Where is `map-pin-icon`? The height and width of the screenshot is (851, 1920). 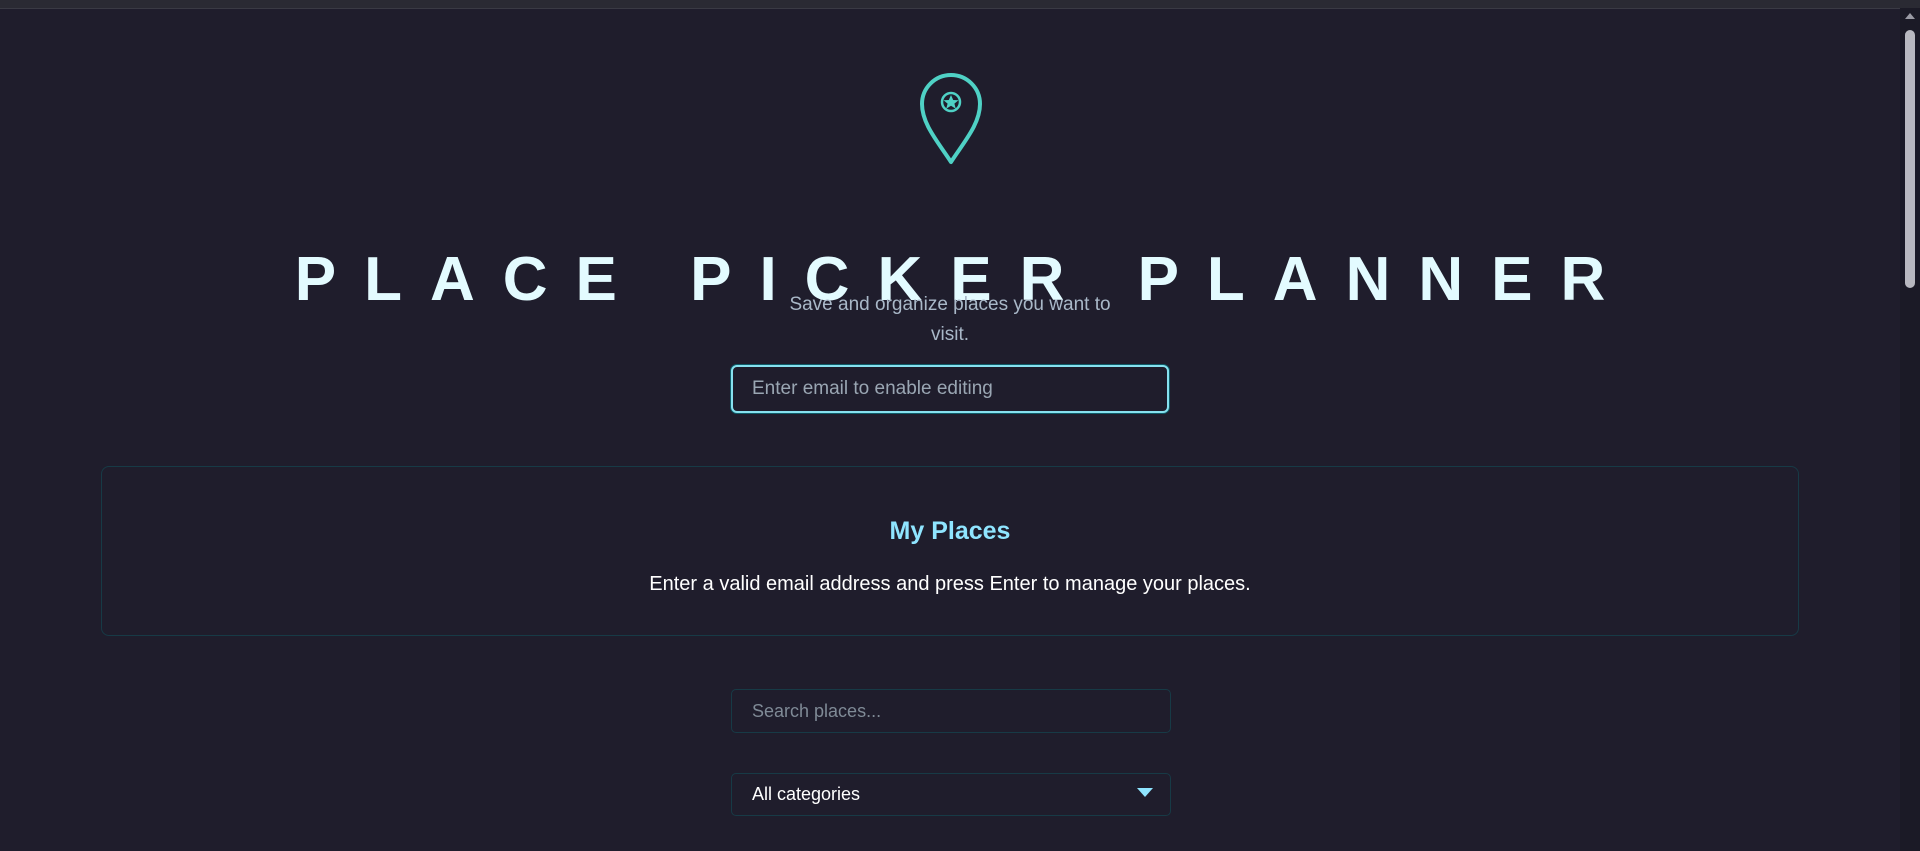 map-pin-icon is located at coordinates (951, 118).